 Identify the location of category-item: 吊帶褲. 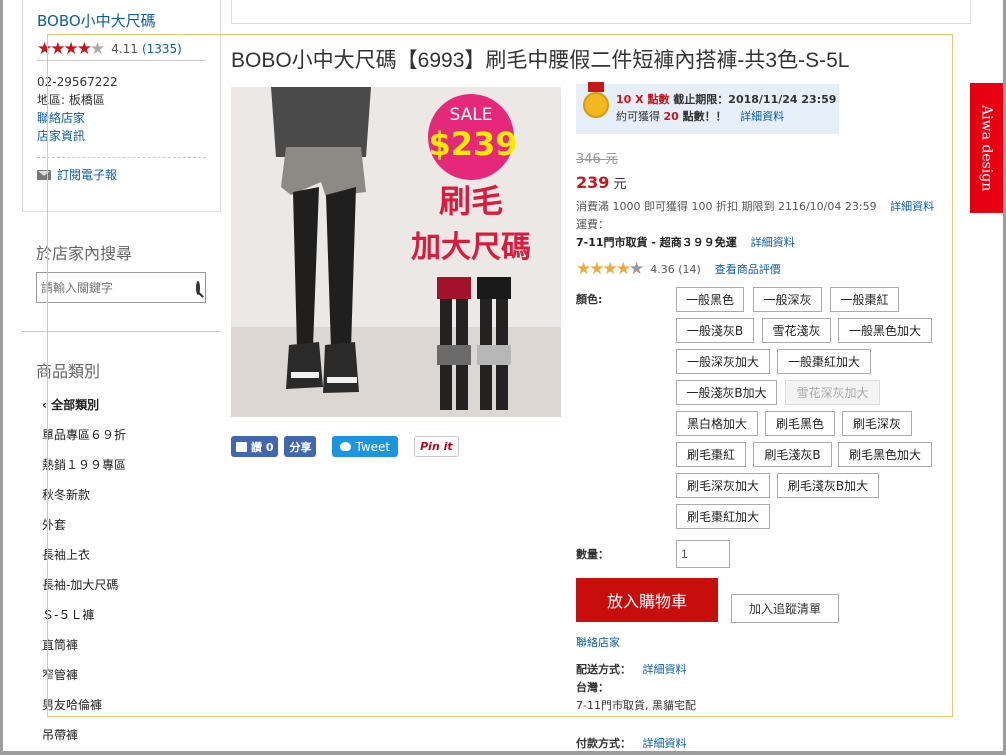
(131, 740).